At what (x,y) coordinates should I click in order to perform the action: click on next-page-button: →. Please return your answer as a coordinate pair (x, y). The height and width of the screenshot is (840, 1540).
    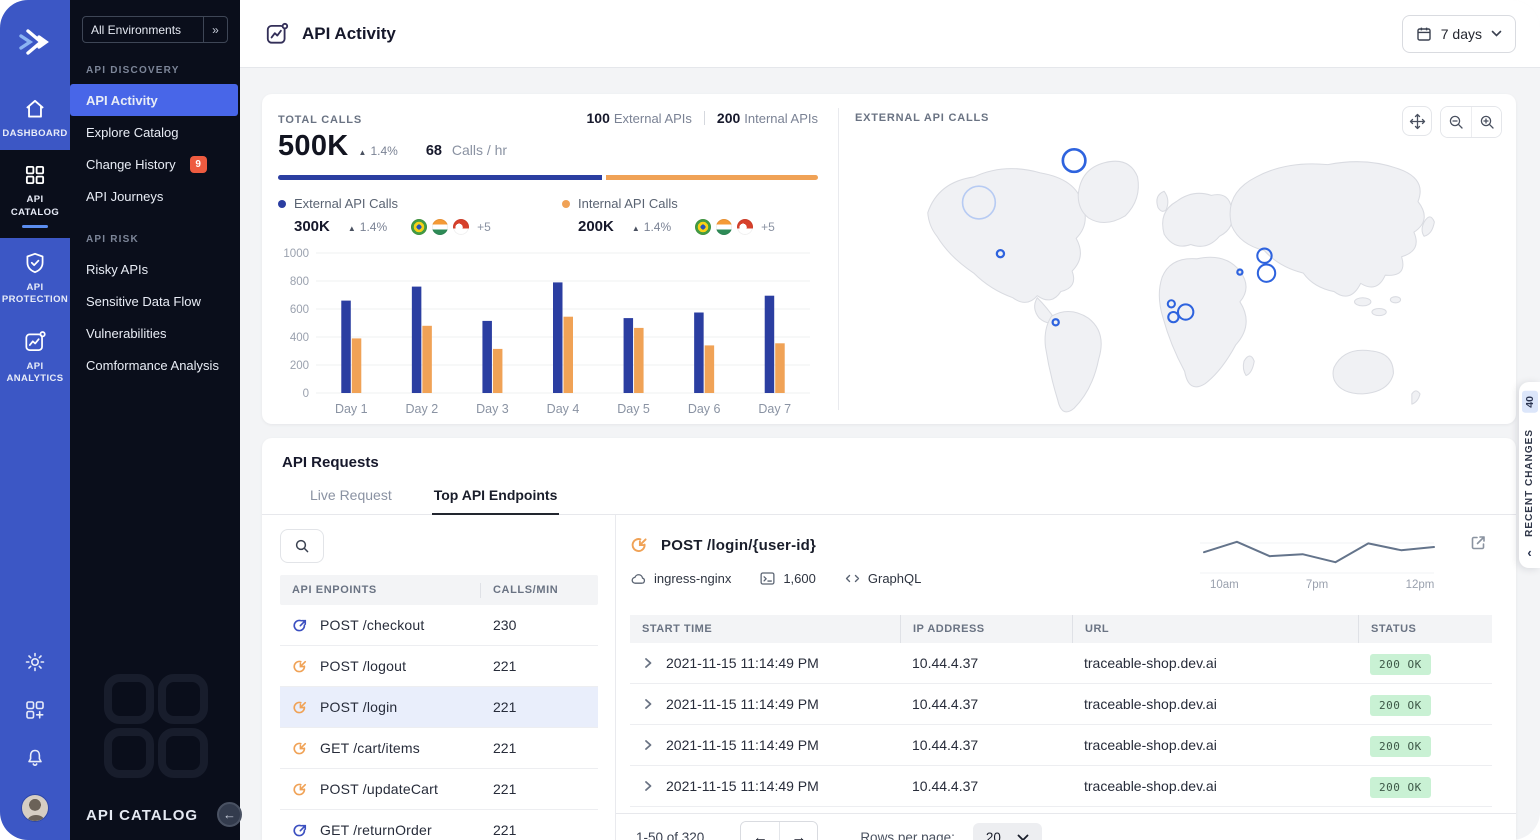
    Looking at the image, I should click on (798, 830).